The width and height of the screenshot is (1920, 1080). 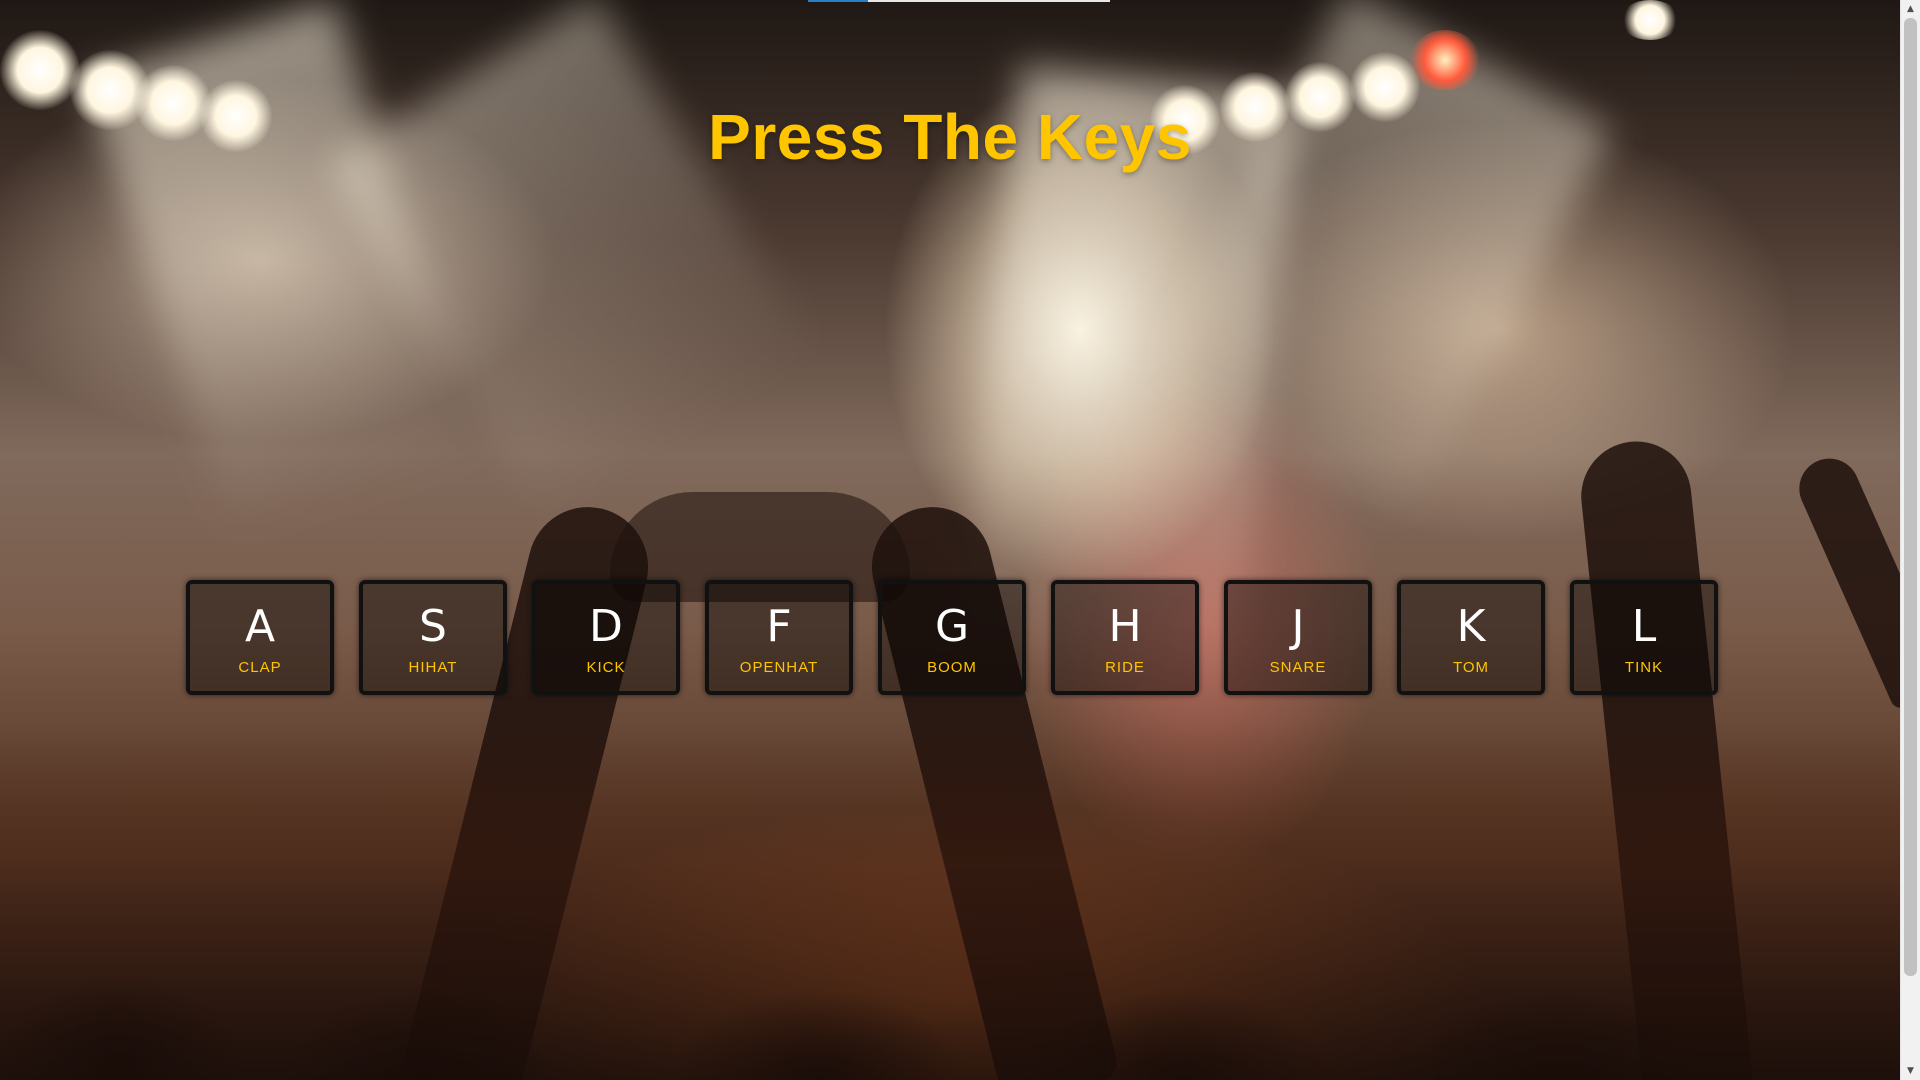 I want to click on key-a: A CLAP, so click(x=260, y=637).